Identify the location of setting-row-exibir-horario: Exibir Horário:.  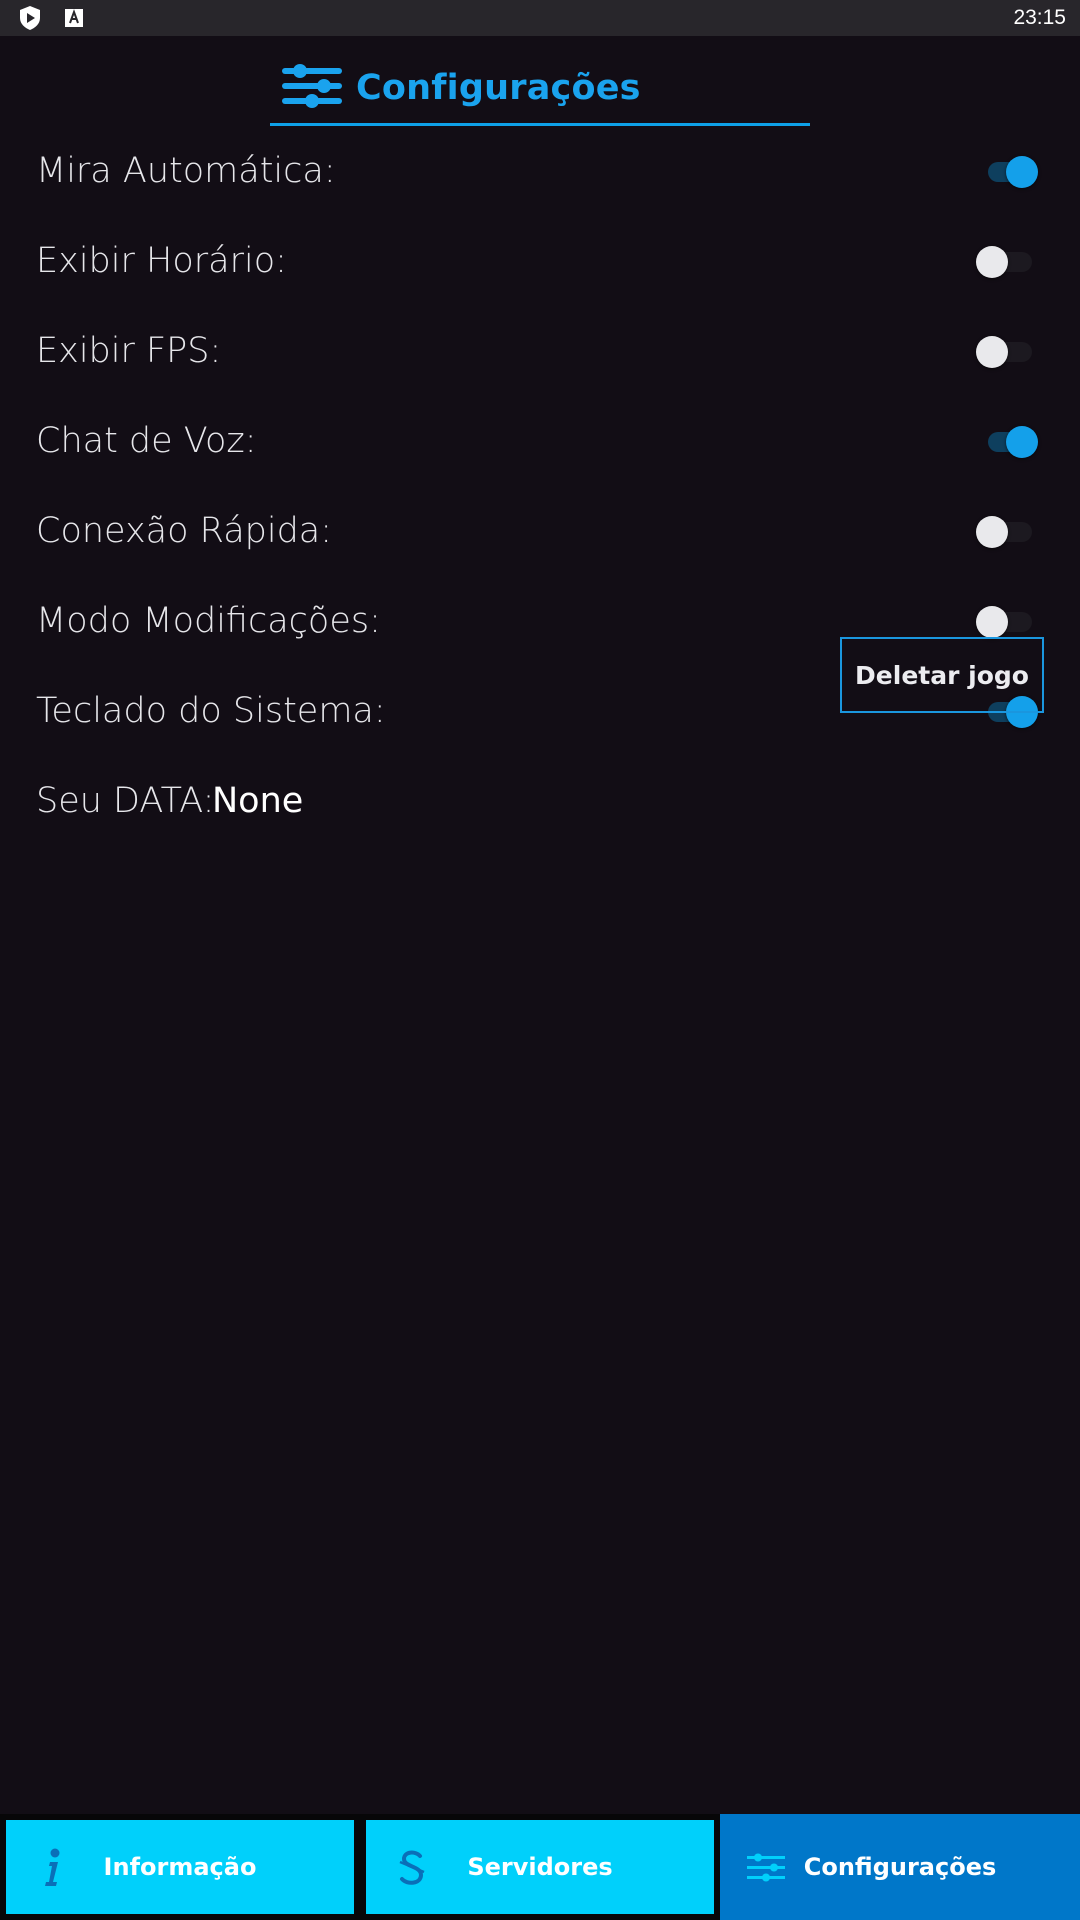
(540, 261).